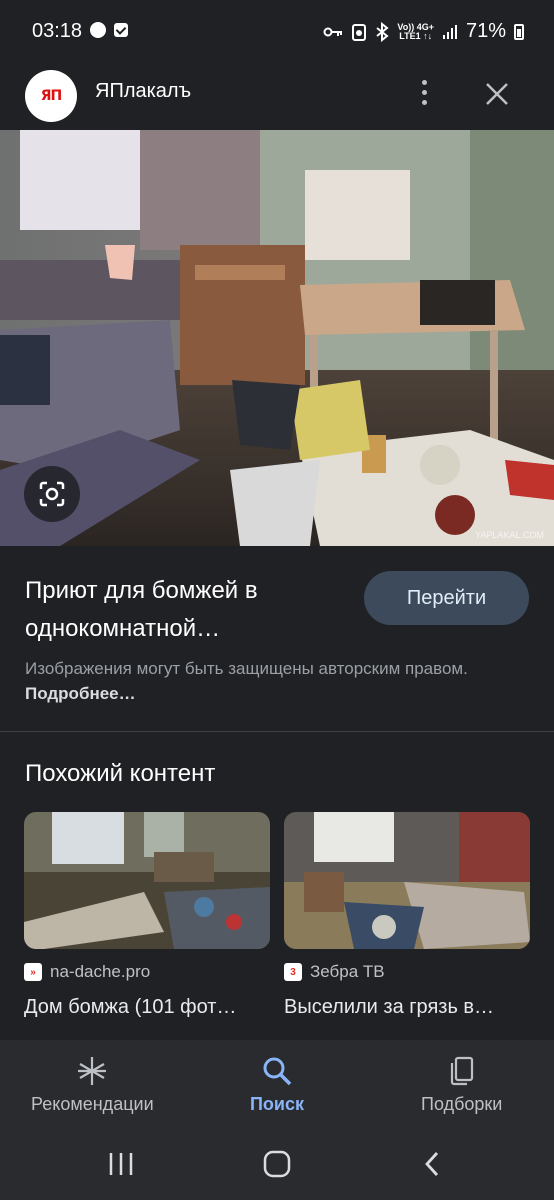  I want to click on home-button, so click(277, 1164).